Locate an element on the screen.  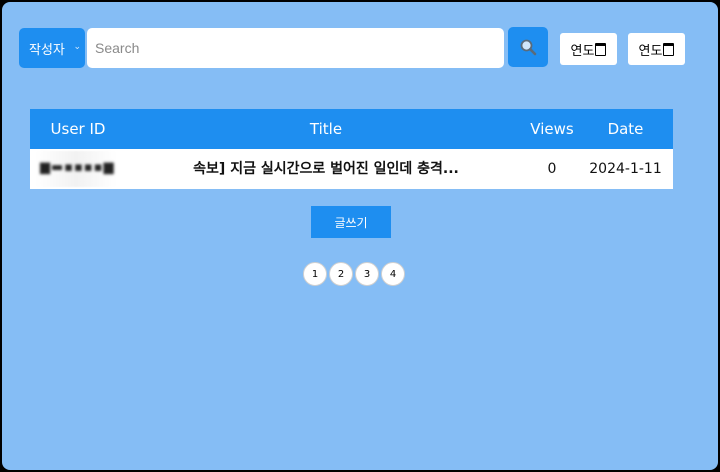
page-button-1: 1 is located at coordinates (315, 274).